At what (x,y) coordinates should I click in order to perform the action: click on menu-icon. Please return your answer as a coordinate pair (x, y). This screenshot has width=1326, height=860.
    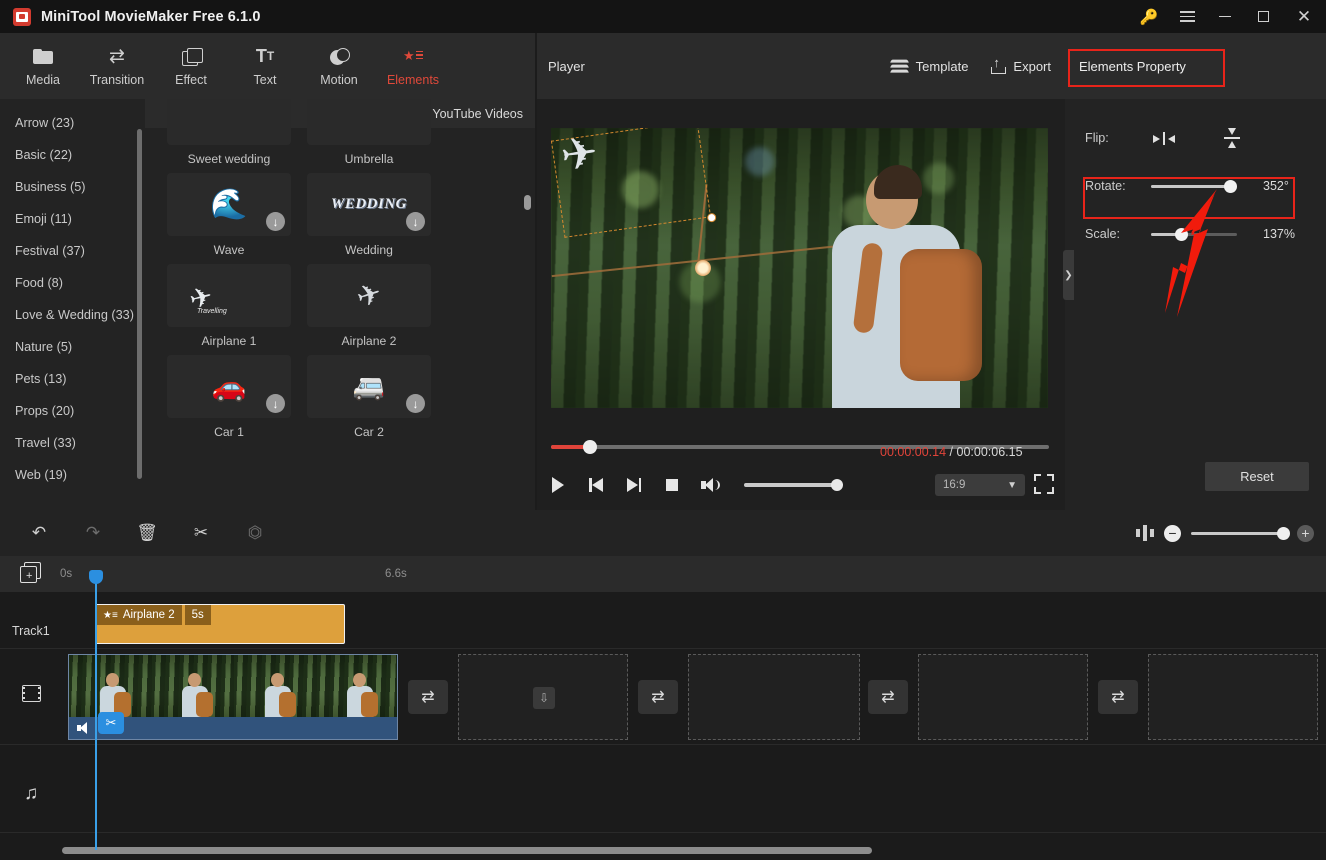
    Looking at the image, I should click on (1187, 16).